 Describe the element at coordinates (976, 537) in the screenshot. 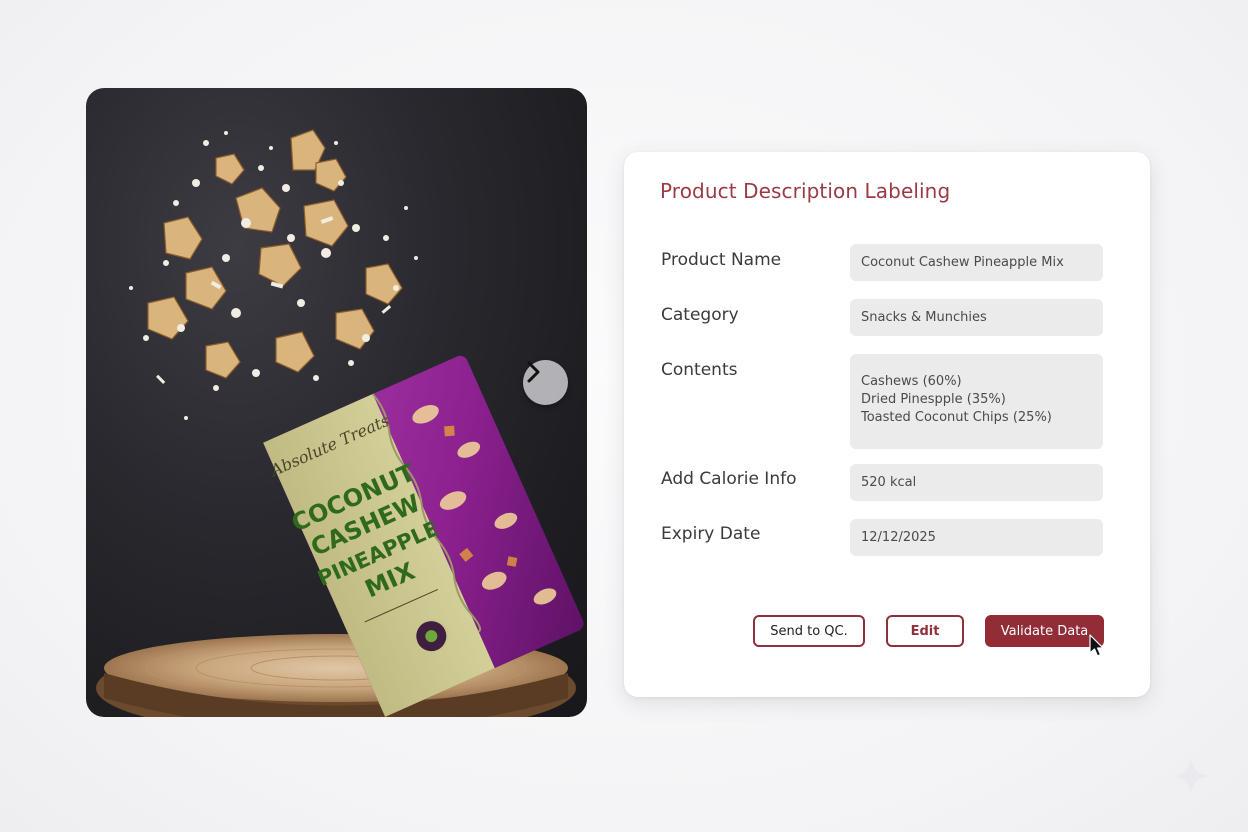

I see `expiry-date-field: 12/12/2025` at that location.